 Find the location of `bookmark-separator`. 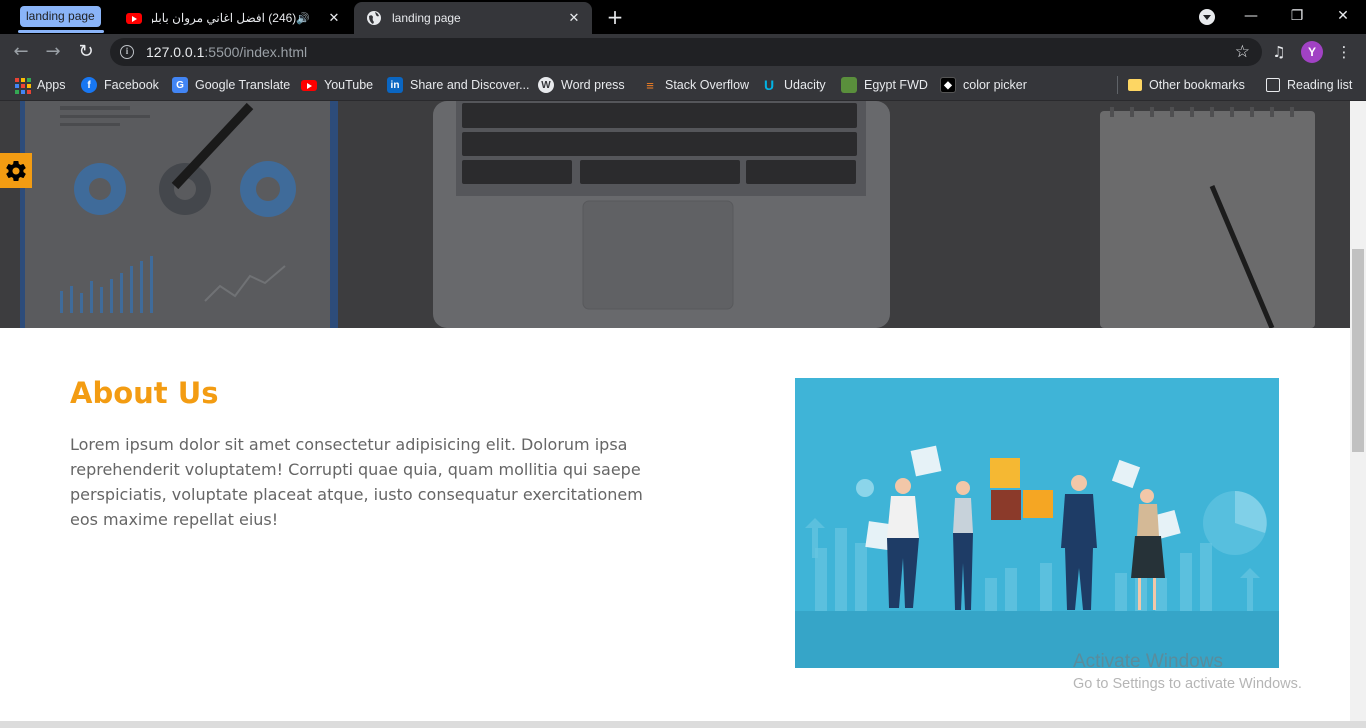

bookmark-separator is located at coordinates (1117, 85).